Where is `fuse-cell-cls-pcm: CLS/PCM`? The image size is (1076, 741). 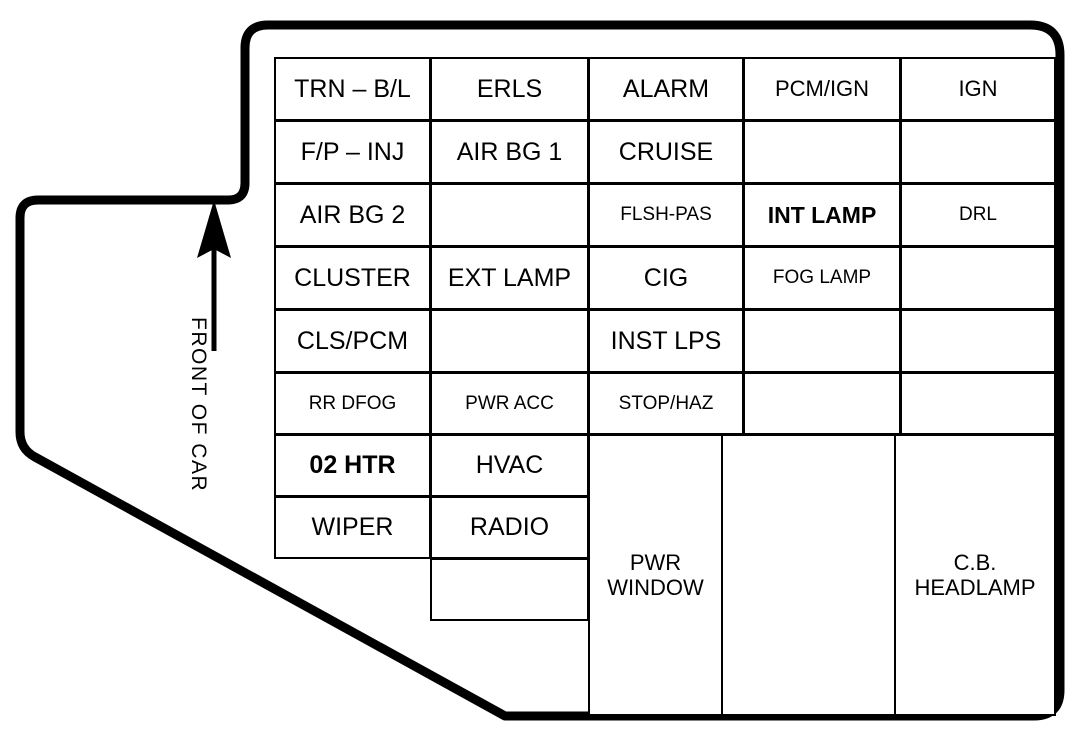 fuse-cell-cls-pcm: CLS/PCM is located at coordinates (352, 341).